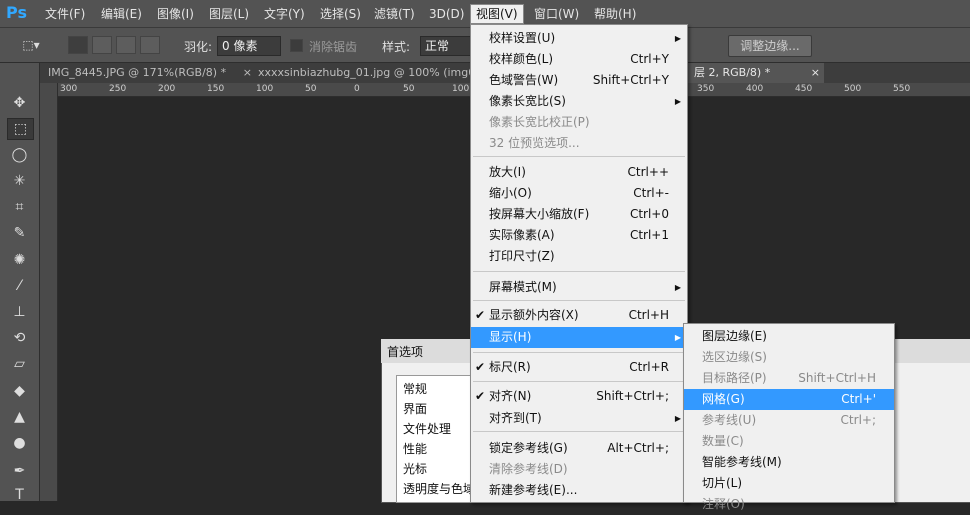 Image resolution: width=970 pixels, height=515 pixels. Describe the element at coordinates (19, 417) in the screenshot. I see `blur-tool-icon: ▲` at that location.